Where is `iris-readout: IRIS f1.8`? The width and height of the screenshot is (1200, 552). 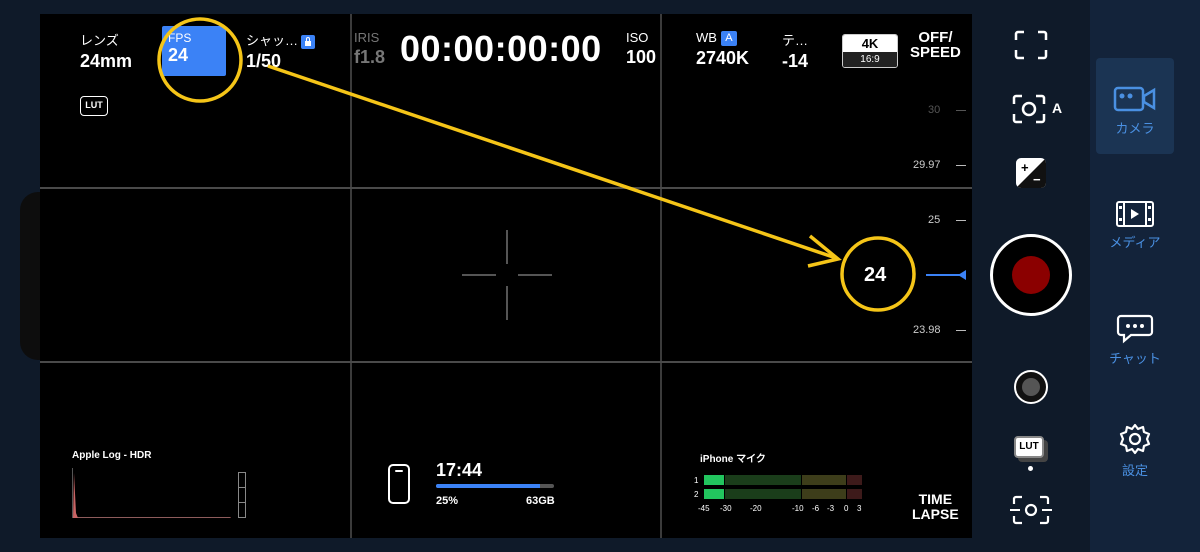
iris-readout: IRIS f1.8 is located at coordinates (369, 49).